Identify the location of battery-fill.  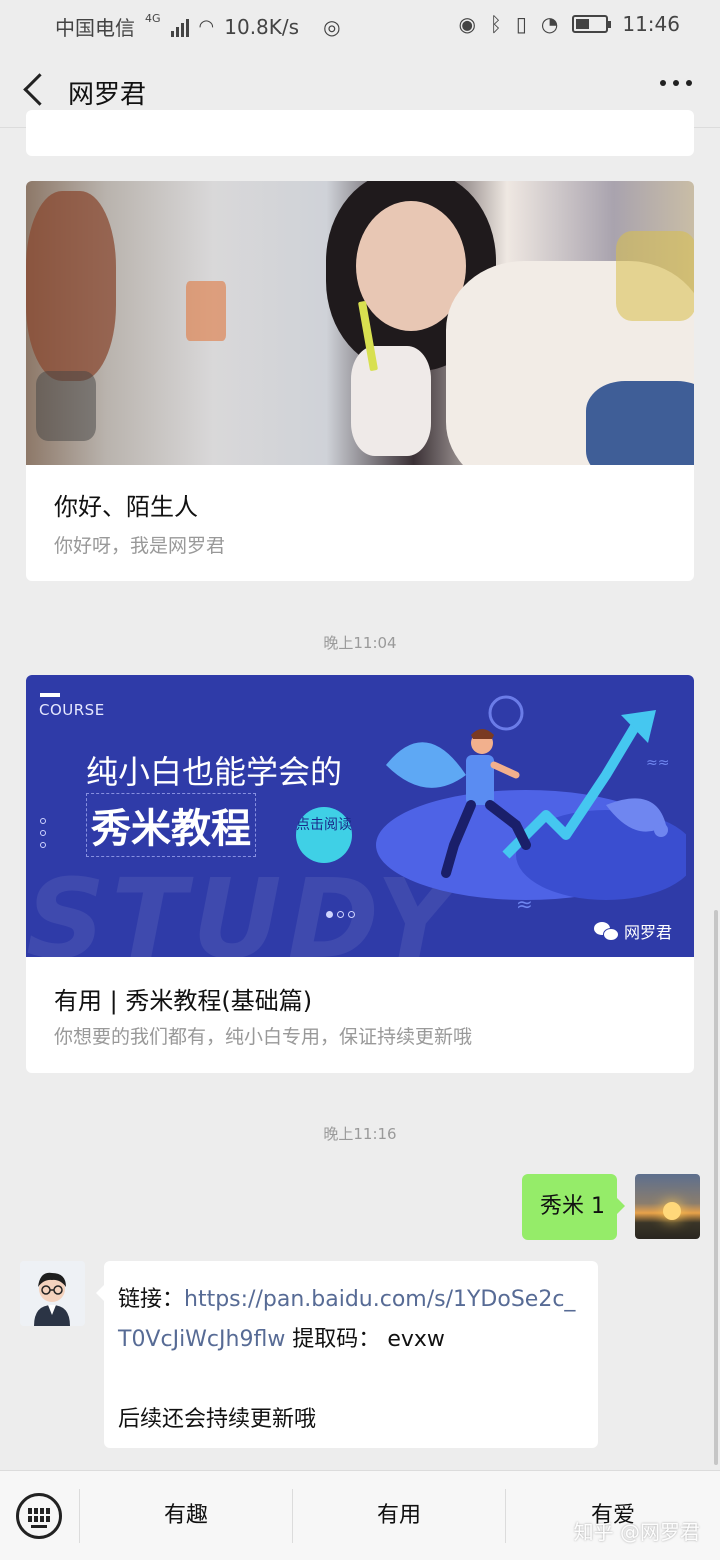
(583, 24).